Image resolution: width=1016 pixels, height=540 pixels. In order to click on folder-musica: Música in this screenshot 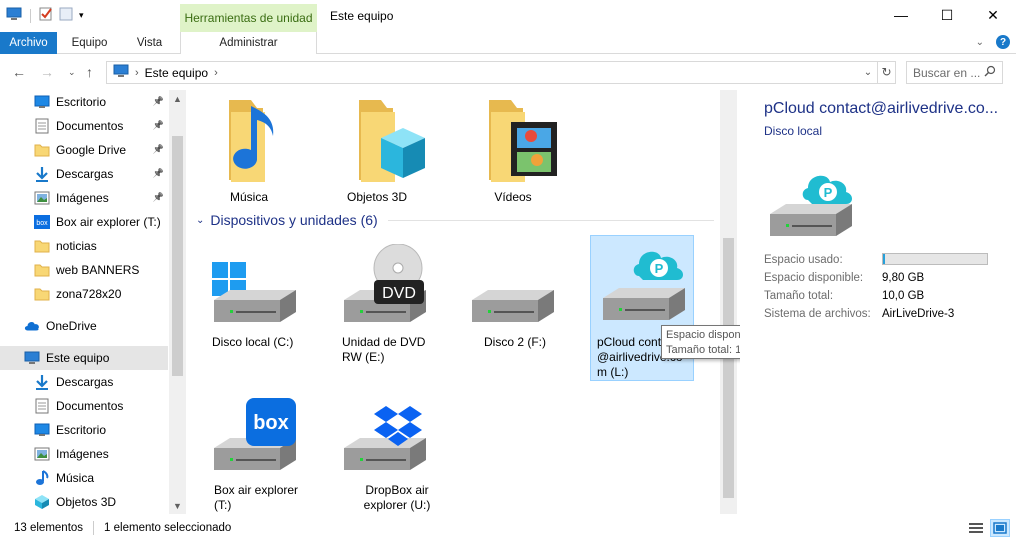, I will do `click(249, 149)`.